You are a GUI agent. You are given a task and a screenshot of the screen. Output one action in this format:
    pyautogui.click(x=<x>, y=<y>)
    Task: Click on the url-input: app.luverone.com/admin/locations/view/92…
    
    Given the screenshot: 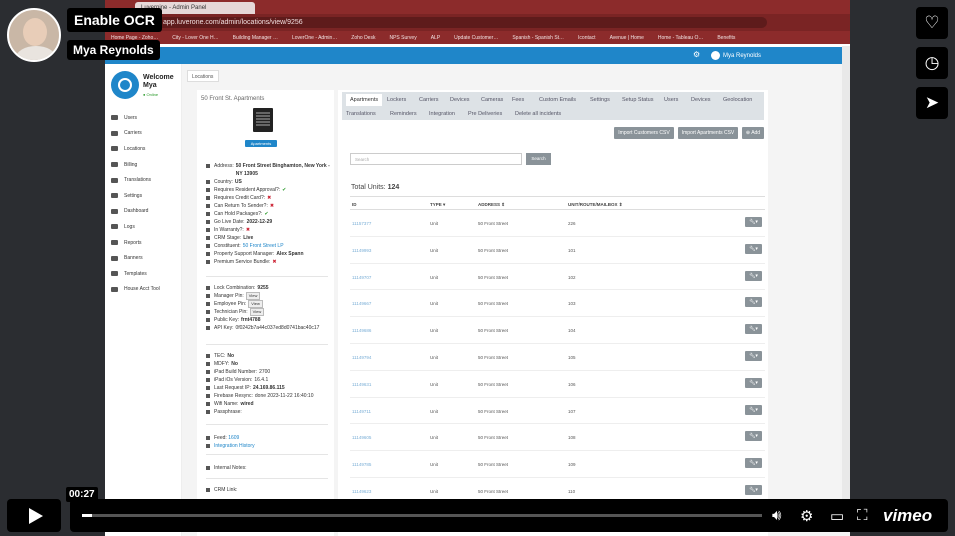 What is the action you would take?
    pyautogui.click(x=461, y=22)
    